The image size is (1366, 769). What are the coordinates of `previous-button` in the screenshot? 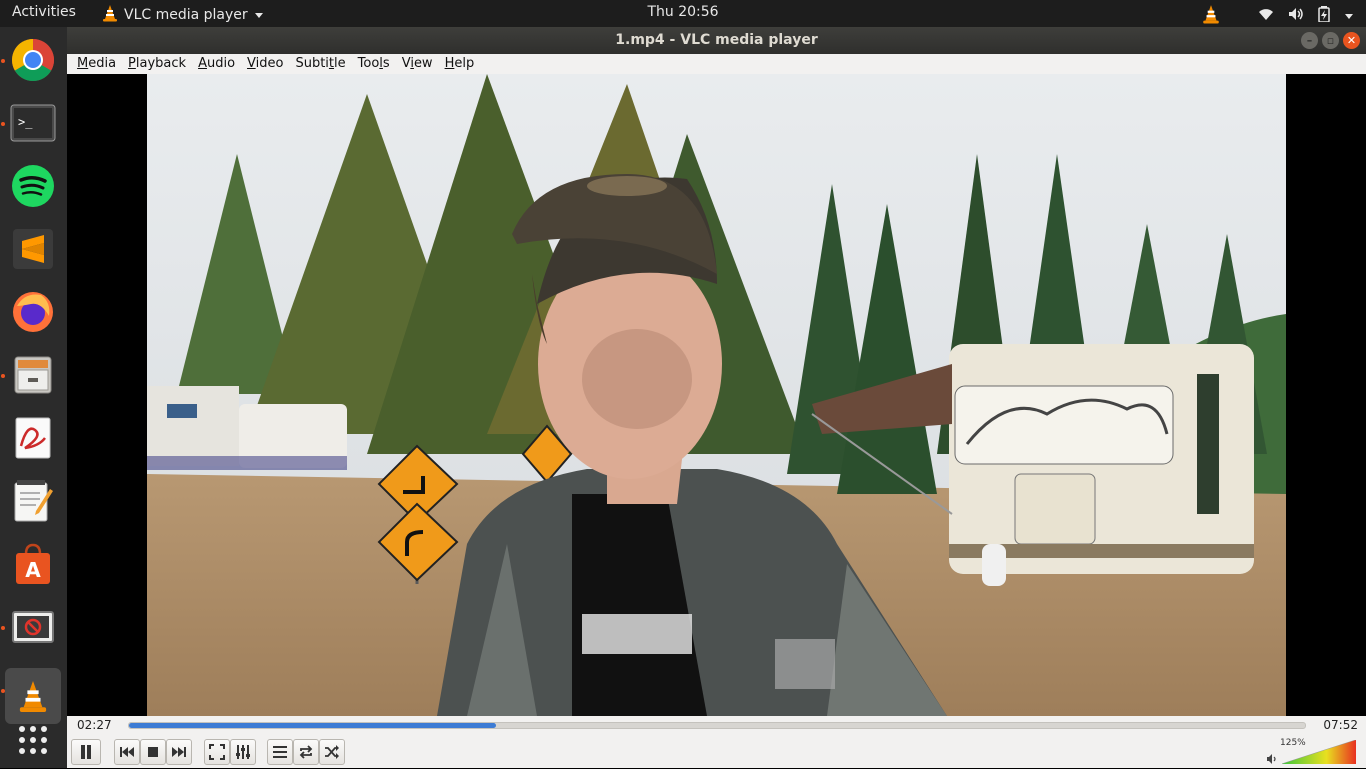 It's located at (127, 752).